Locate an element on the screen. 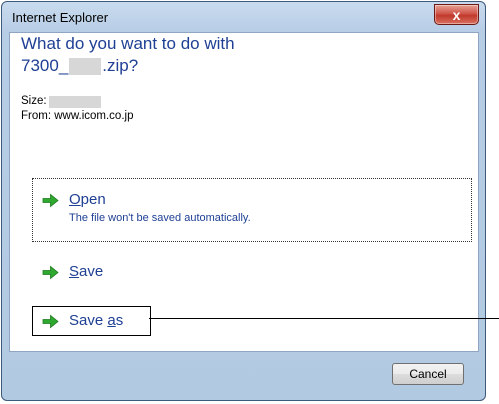 This screenshot has height=404, width=499. filename-suffix: .zip? is located at coordinates (120, 65).